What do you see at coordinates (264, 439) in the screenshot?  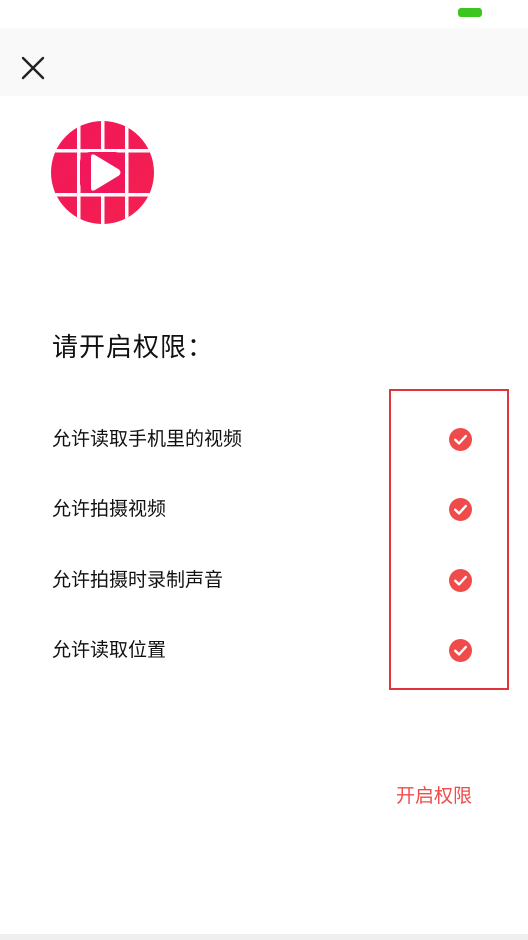 I see `permission-row-read-video: 允许读取手机里的视频` at bounding box center [264, 439].